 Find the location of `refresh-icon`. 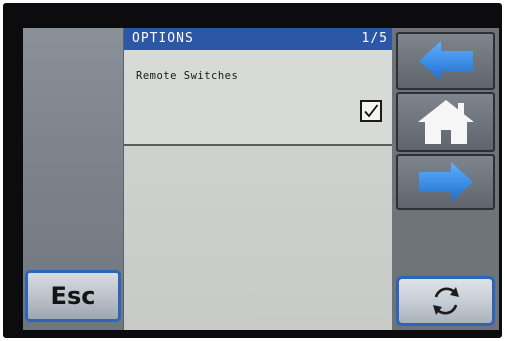

refresh-icon is located at coordinates (445, 301).